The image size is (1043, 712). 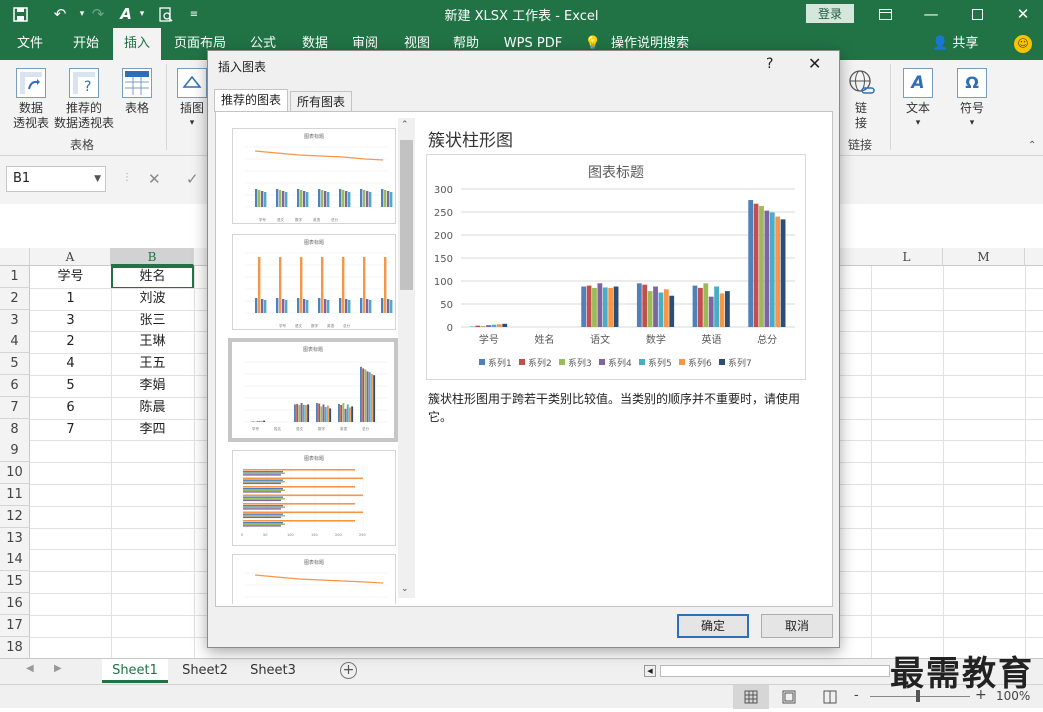 I want to click on page-layout-view-icon, so click(x=789, y=698).